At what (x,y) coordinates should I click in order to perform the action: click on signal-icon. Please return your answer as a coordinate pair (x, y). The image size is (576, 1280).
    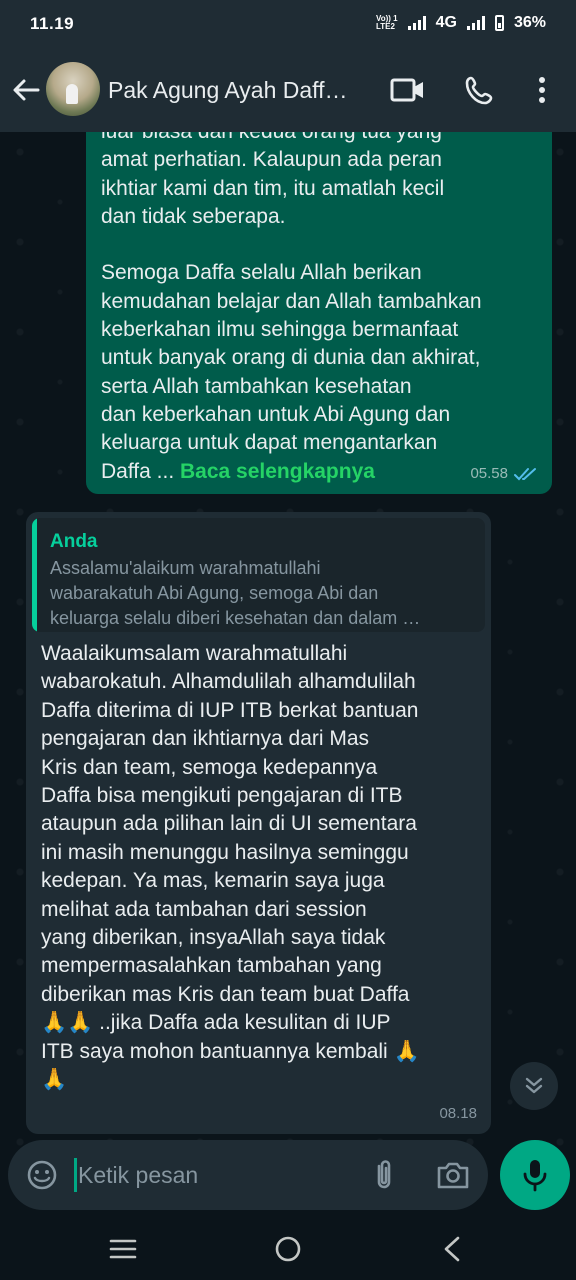
    Looking at the image, I should click on (416, 23).